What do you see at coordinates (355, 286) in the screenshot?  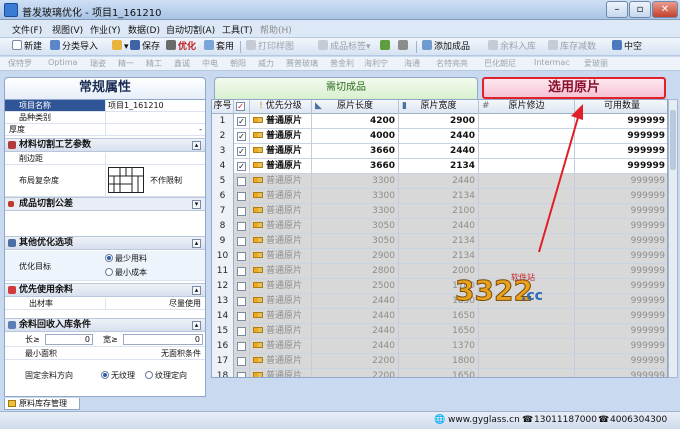 I see `len-cell: 2500` at bounding box center [355, 286].